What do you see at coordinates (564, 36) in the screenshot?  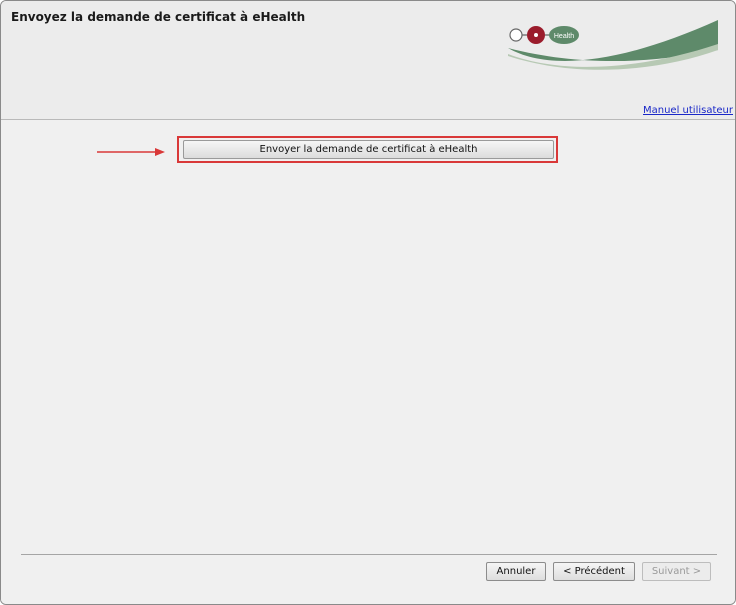 I see `logo-text: Health` at bounding box center [564, 36].